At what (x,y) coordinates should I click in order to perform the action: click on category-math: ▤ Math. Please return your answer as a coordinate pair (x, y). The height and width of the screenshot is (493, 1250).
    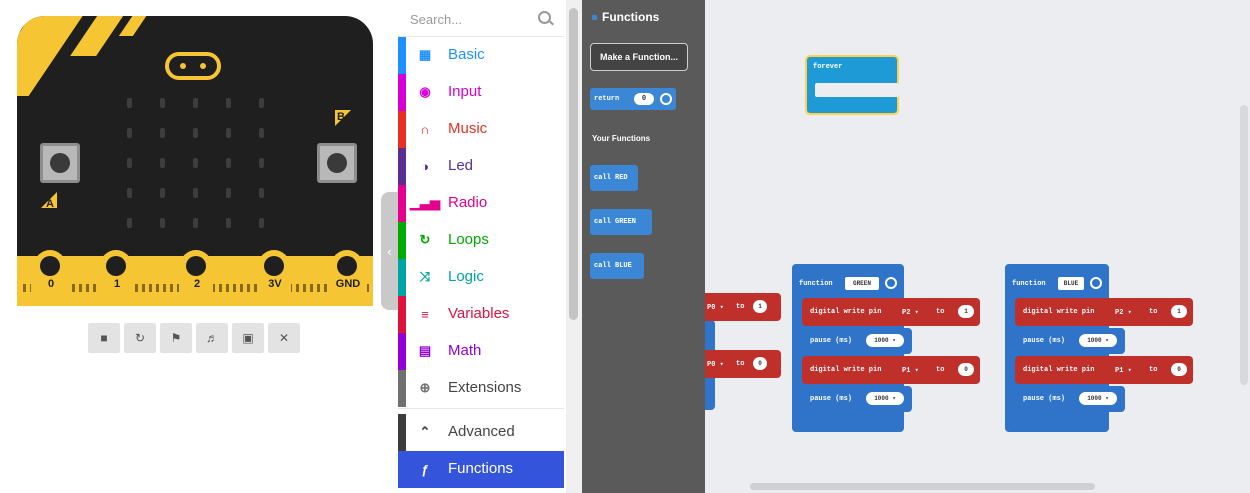
    Looking at the image, I should click on (481, 351).